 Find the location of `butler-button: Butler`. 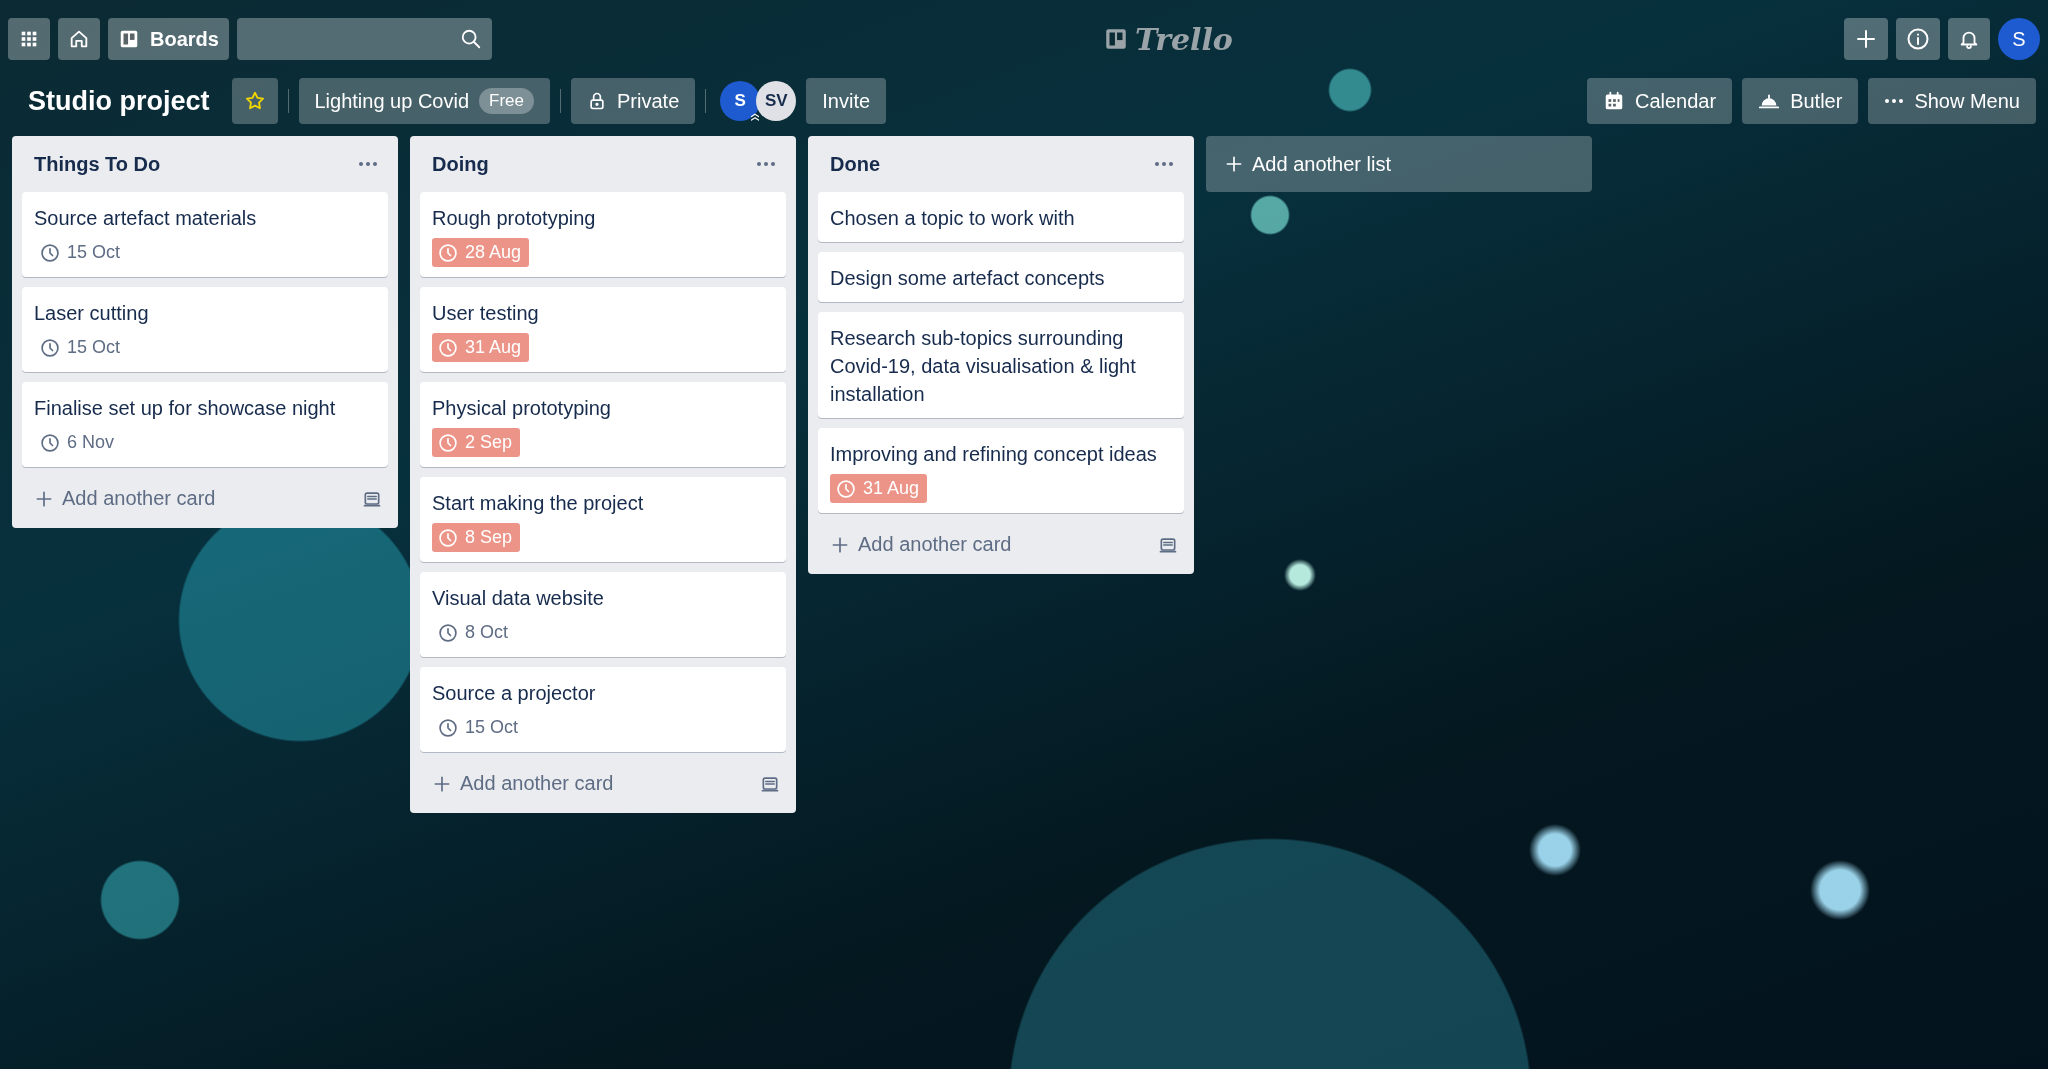

butler-button: Butler is located at coordinates (1800, 101).